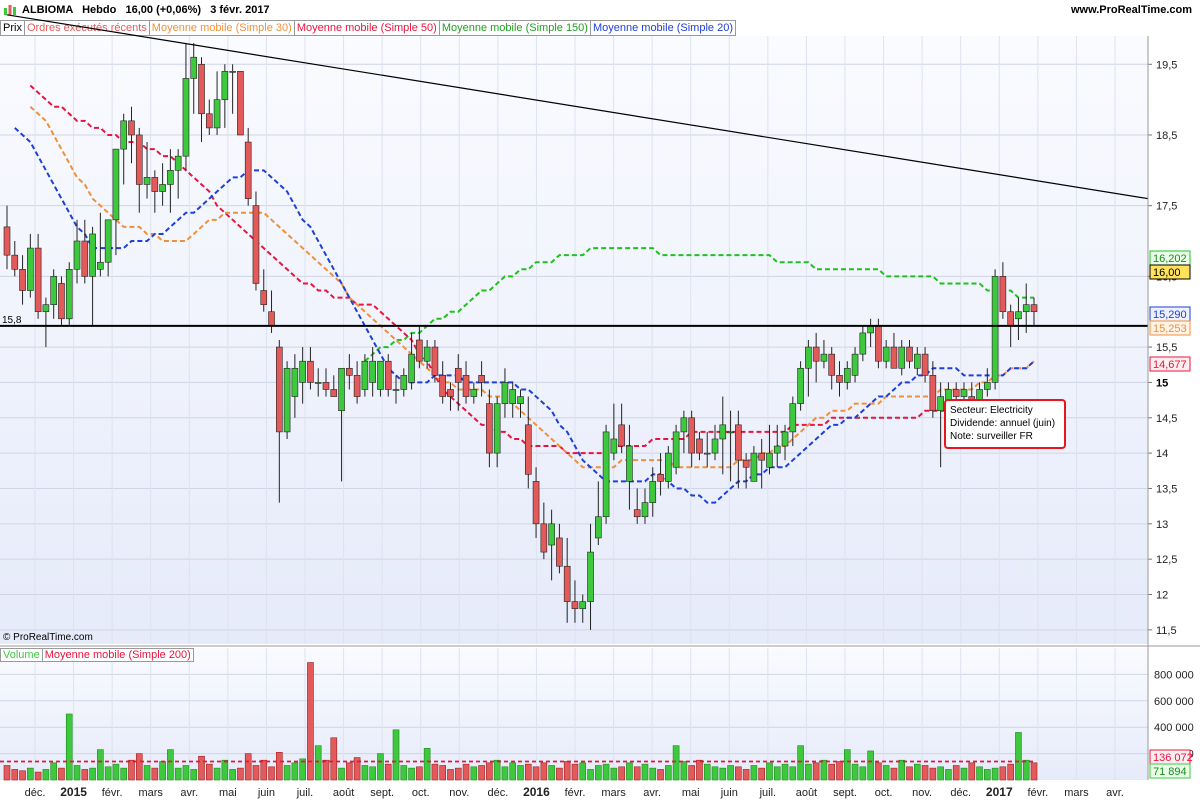 This screenshot has width=1200, height=800. What do you see at coordinates (991, 436) in the screenshot?
I see `note-remark: Note: surveiller FR` at bounding box center [991, 436].